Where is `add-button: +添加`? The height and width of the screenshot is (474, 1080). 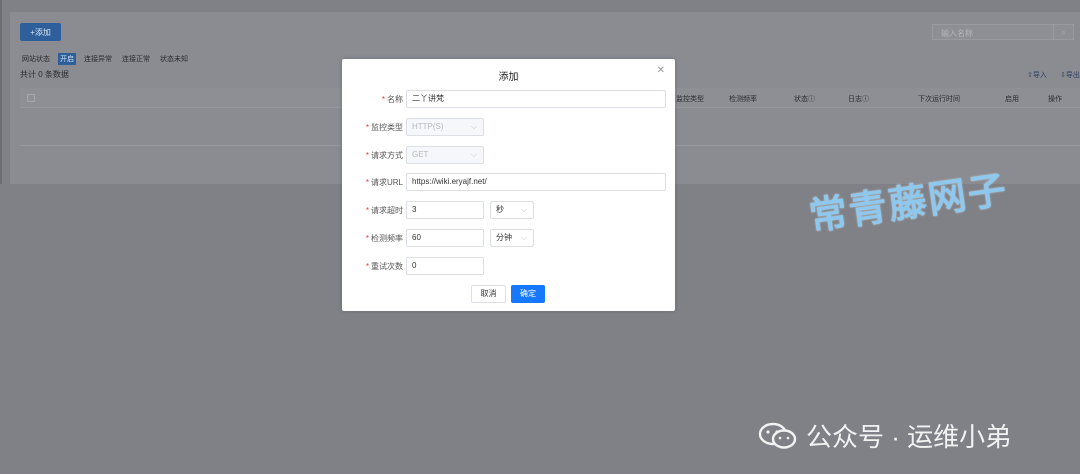
add-button: +添加 is located at coordinates (40, 32).